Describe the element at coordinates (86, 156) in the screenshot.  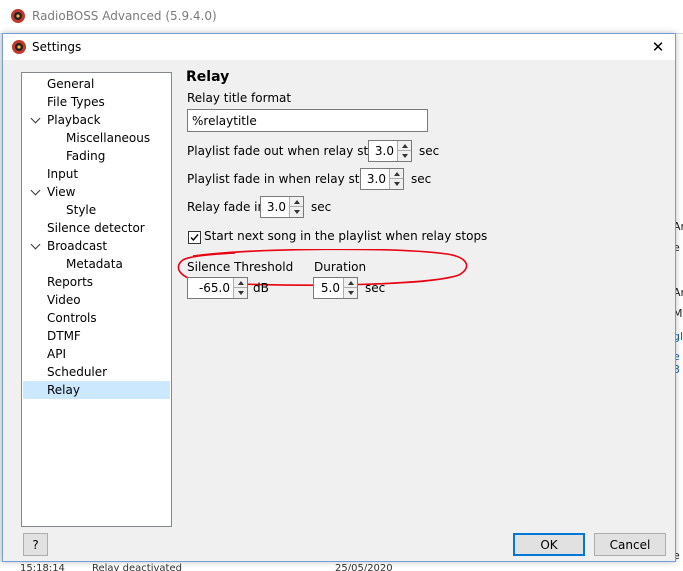
I see `tree-item-label: Fading` at that location.